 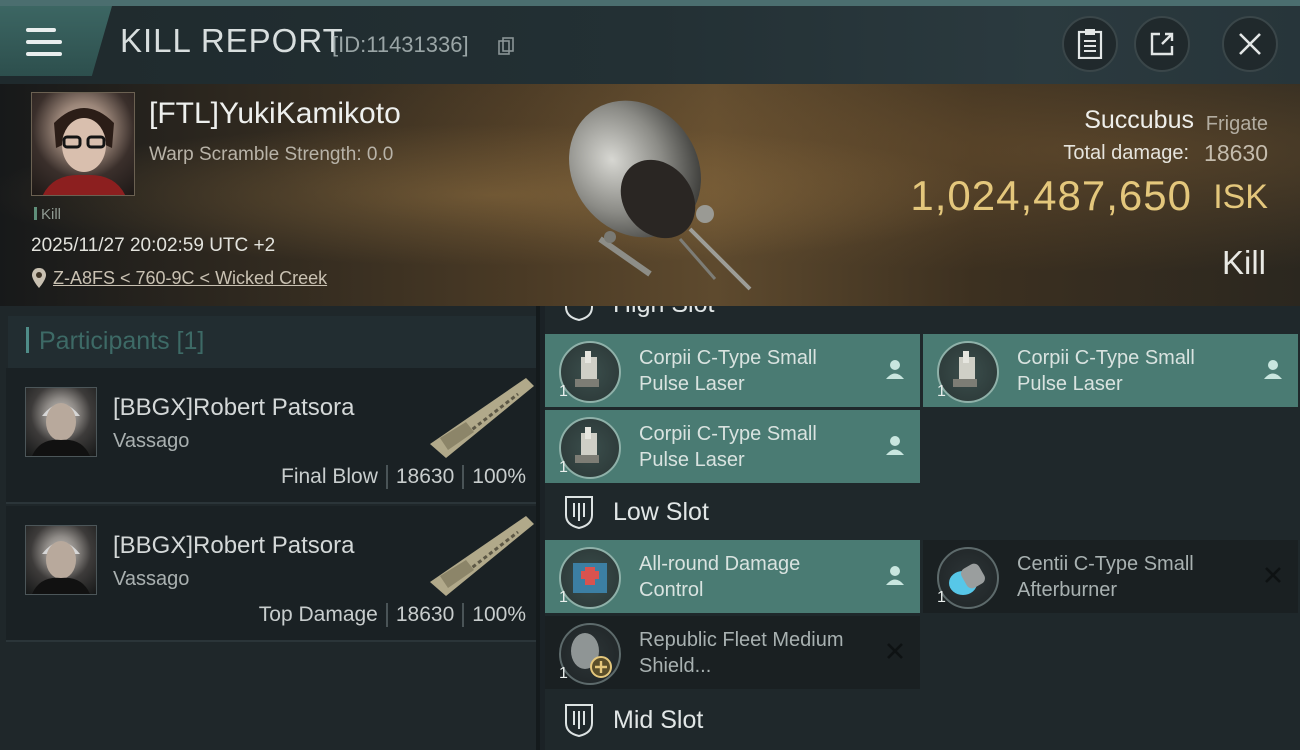 I want to click on afterburner-icon, so click(x=968, y=578).